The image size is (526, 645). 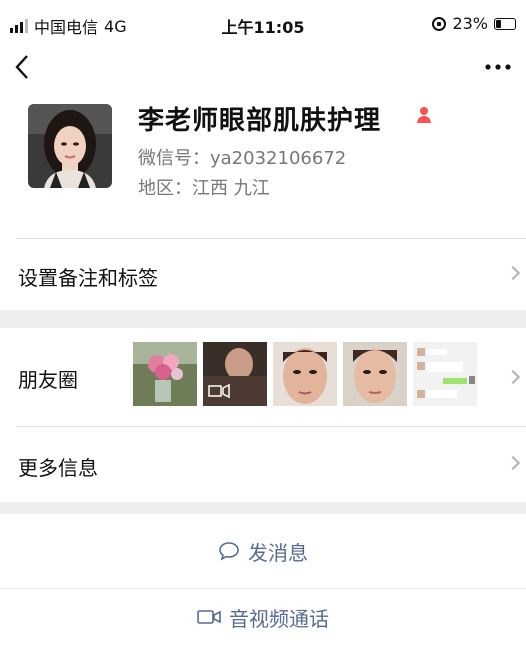 What do you see at coordinates (279, 618) in the screenshot?
I see `video-call-label: 音视频通话` at bounding box center [279, 618].